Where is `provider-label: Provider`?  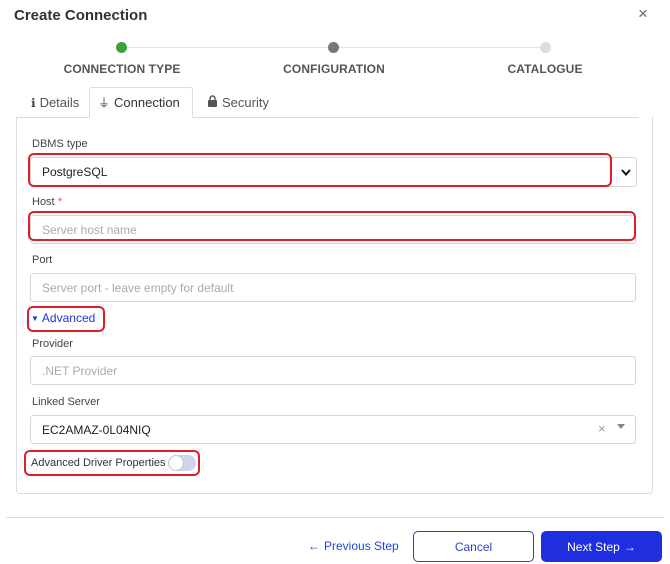
provider-label: Provider is located at coordinates (52, 344).